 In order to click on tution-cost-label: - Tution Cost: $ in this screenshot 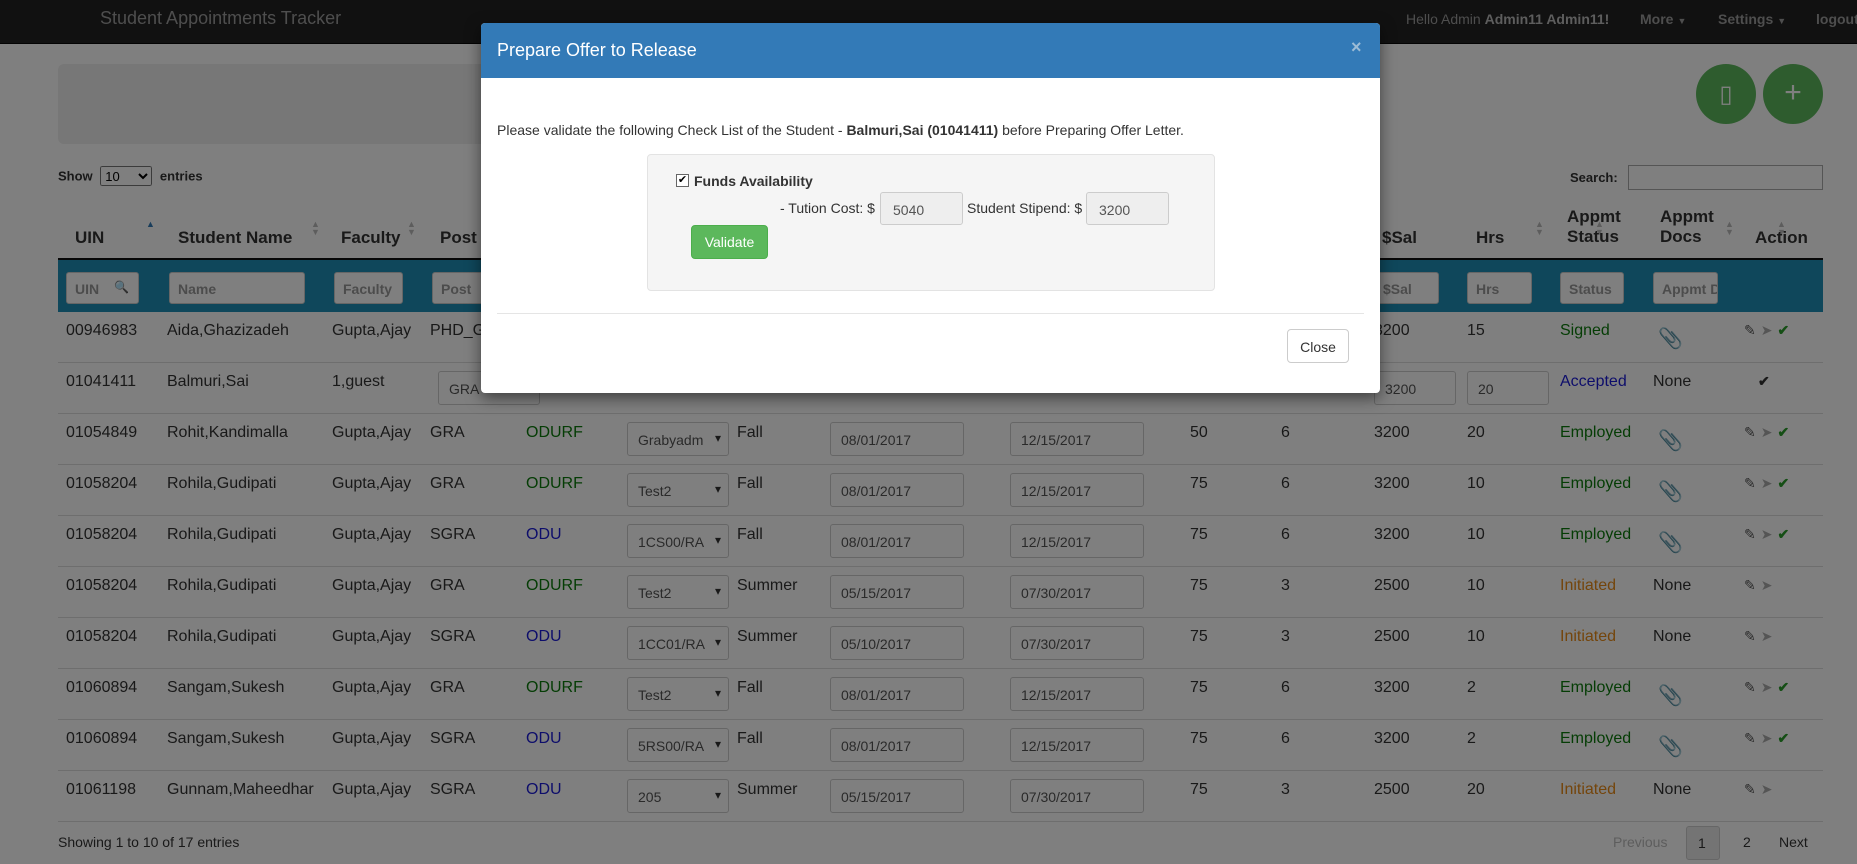, I will do `click(827, 208)`.